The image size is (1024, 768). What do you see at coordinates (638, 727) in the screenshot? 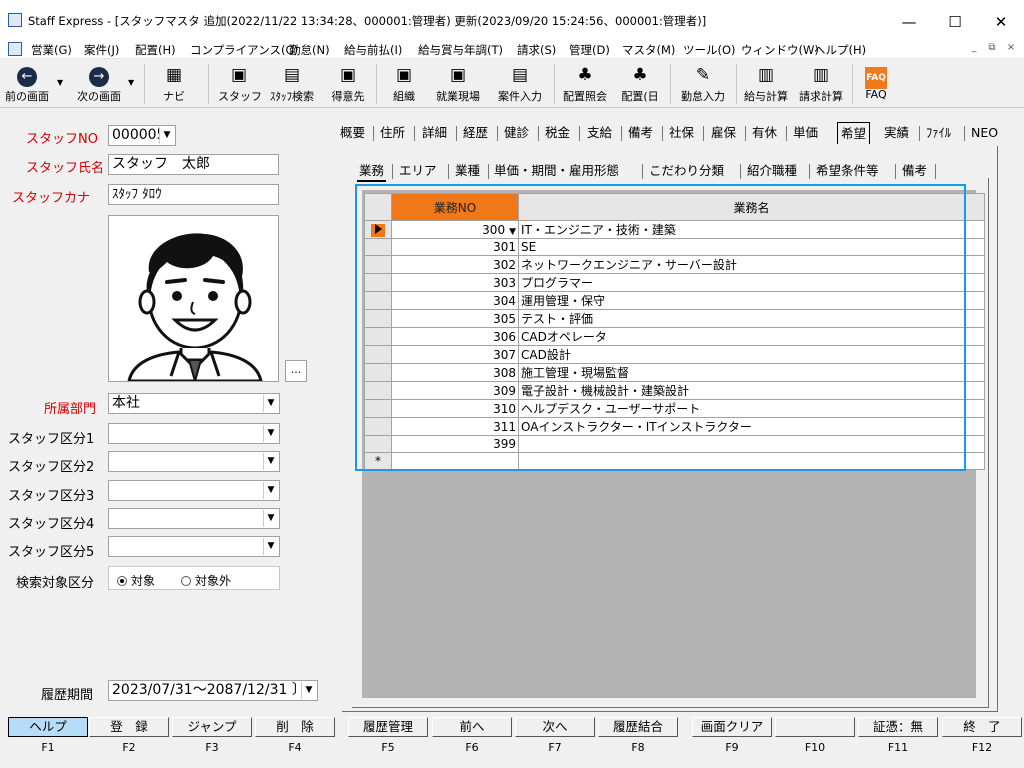
I see `history-merge-button: 履歴結合` at bounding box center [638, 727].